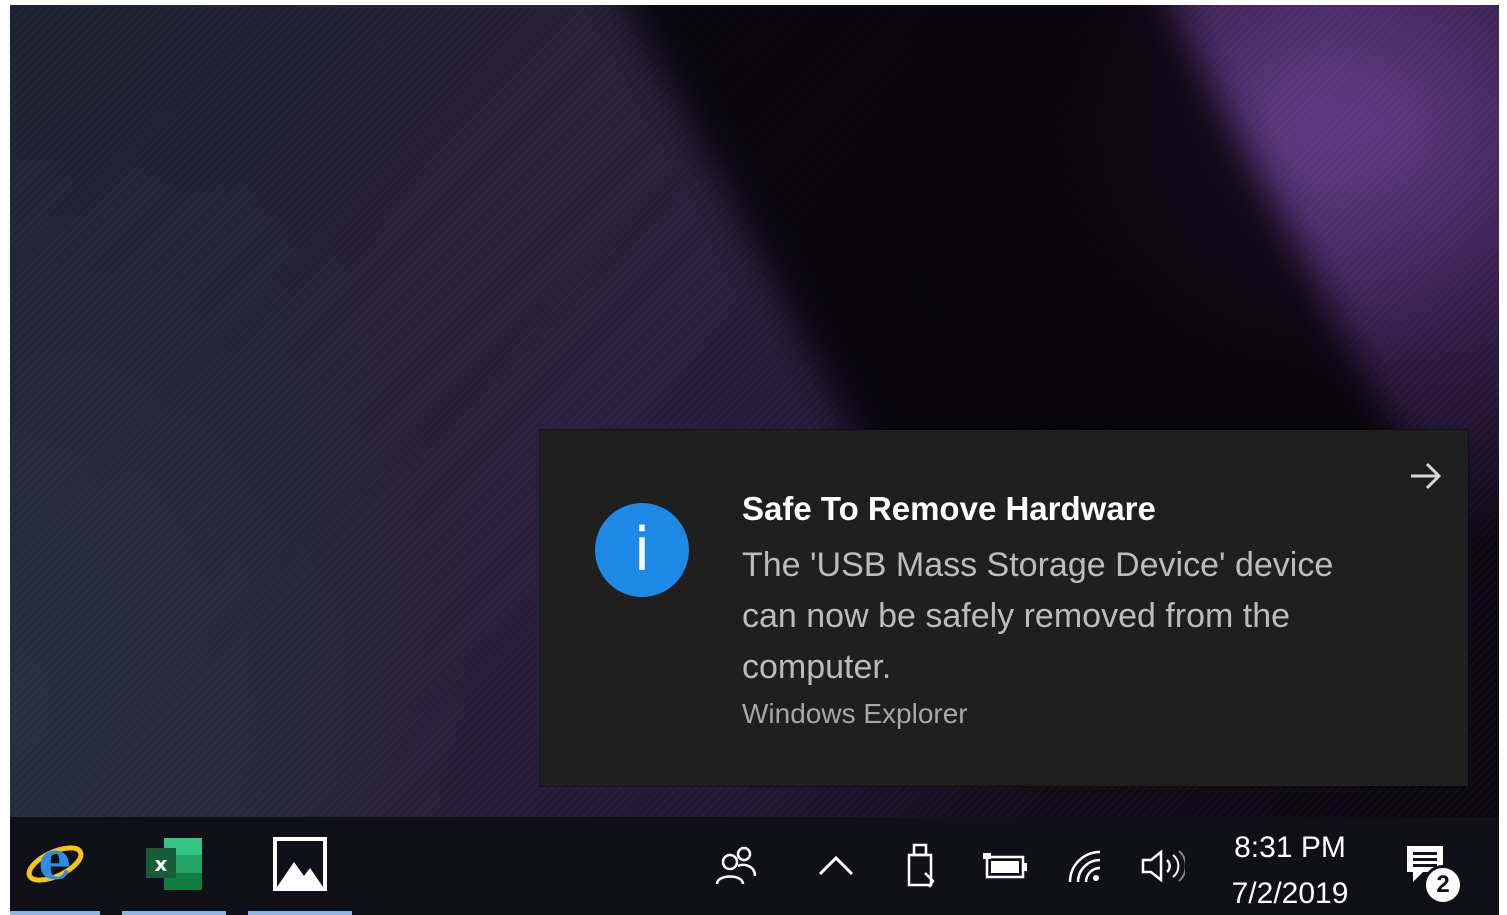 The image size is (1507, 915). I want to click on clock: 8:31 PM 7/2/2019, so click(1290, 871).